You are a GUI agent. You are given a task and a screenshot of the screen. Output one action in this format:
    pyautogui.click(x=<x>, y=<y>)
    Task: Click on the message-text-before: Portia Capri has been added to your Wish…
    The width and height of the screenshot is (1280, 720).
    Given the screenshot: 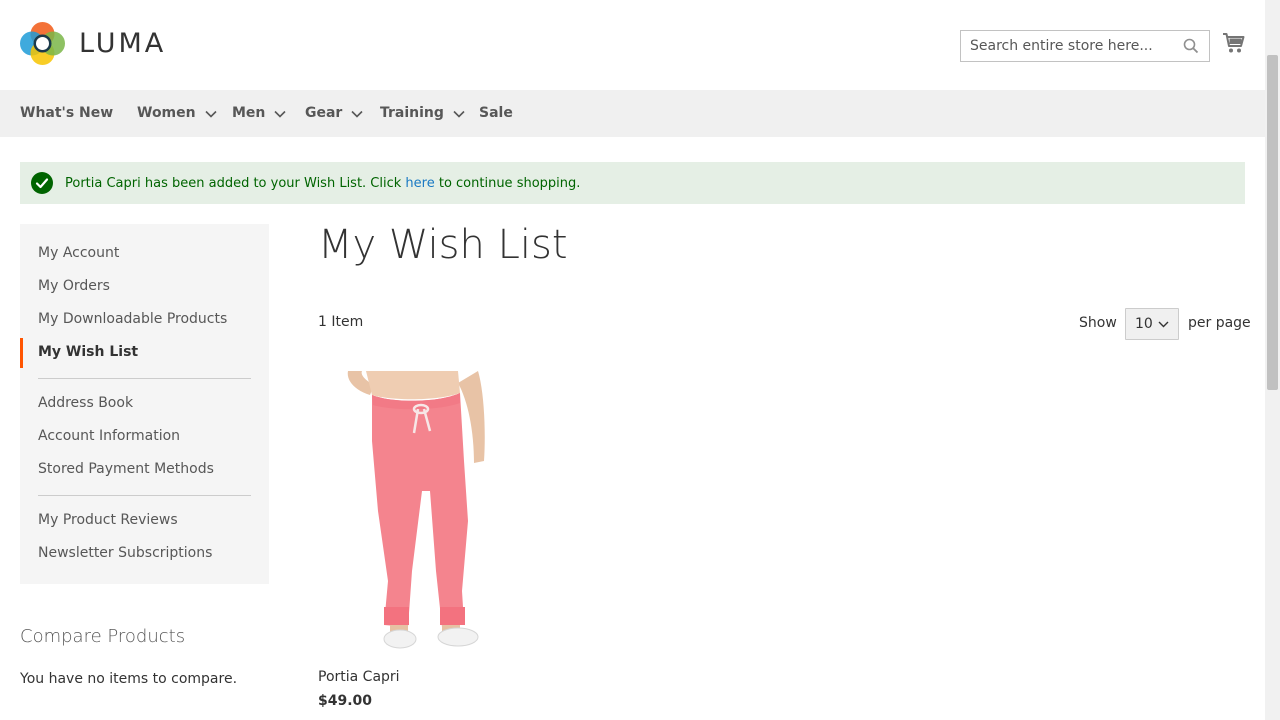 What is the action you would take?
    pyautogui.click(x=235, y=183)
    